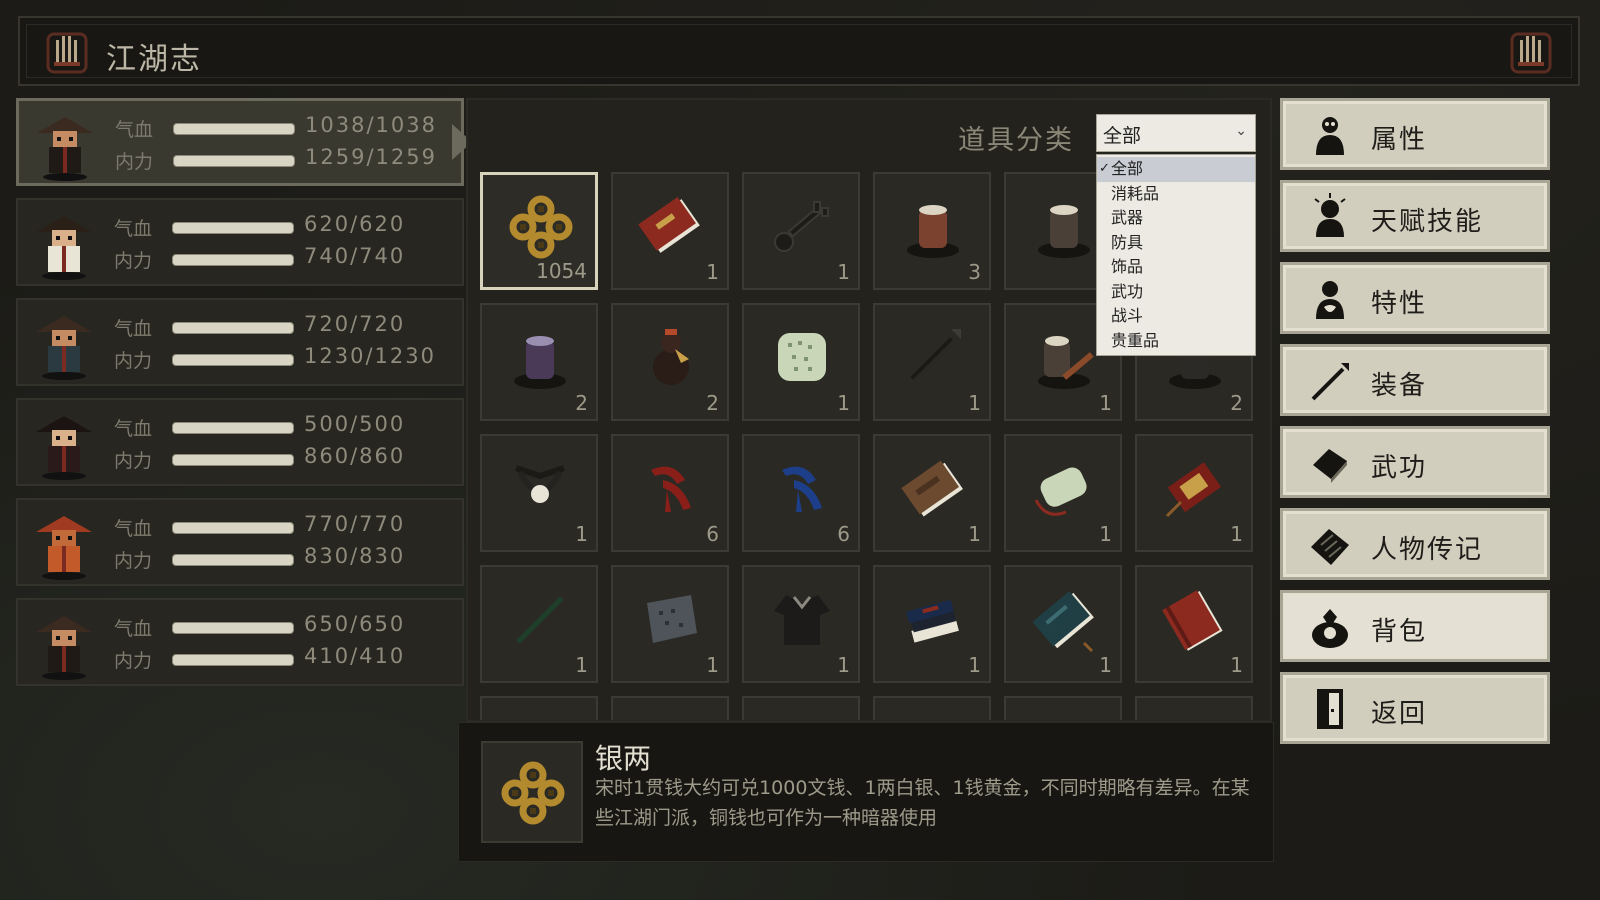 This screenshot has width=1600, height=900. Describe the element at coordinates (1399, 140) in the screenshot. I see `menu-button-label: 属性` at that location.